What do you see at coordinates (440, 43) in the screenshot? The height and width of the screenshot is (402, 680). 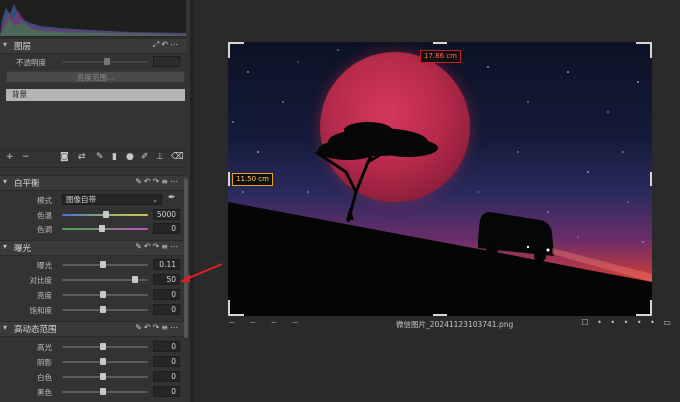 I see `crop-handle-top` at bounding box center [440, 43].